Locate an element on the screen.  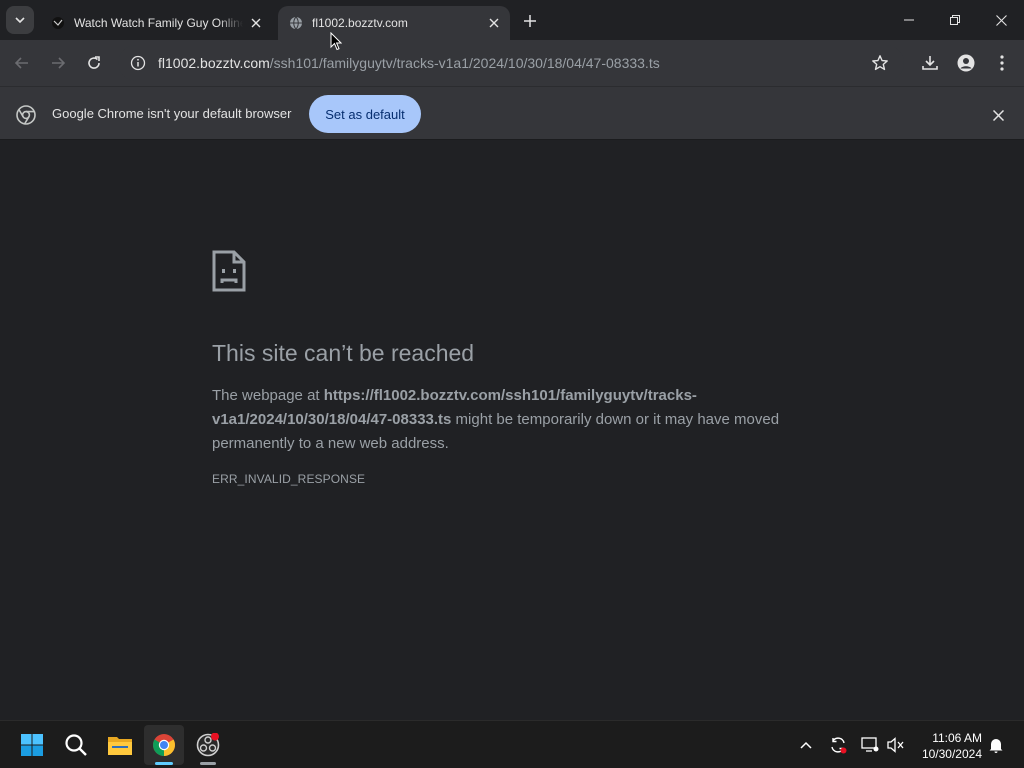
file-explorer-button is located at coordinates (120, 745).